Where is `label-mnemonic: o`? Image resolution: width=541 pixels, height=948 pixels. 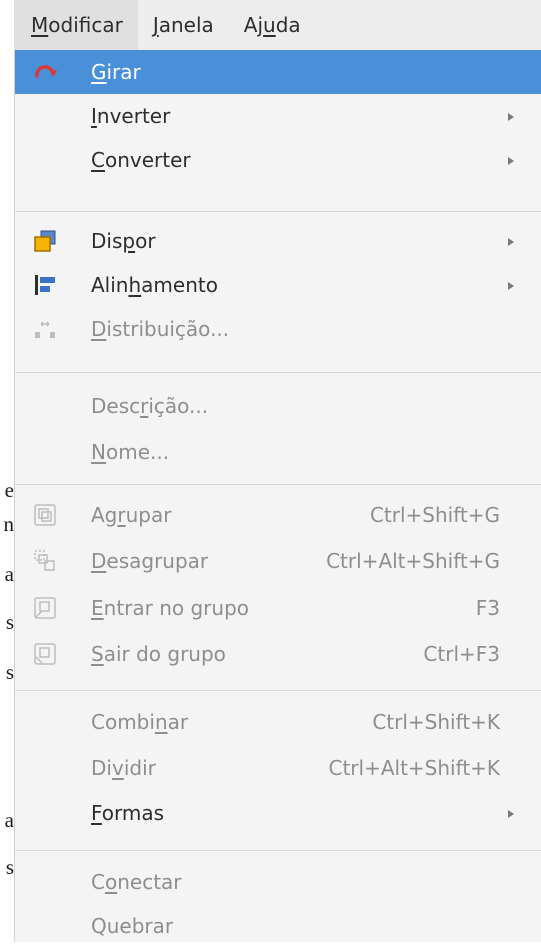
label-mnemonic: o is located at coordinates (111, 882).